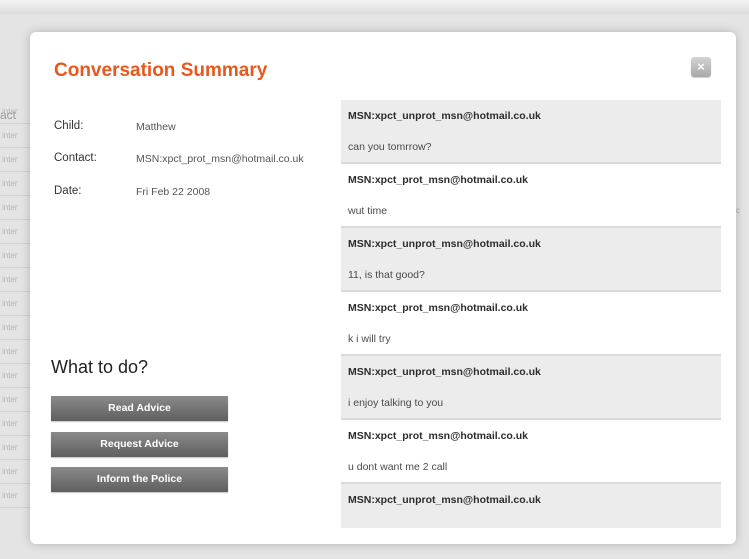  Describe the element at coordinates (531, 196) in the screenshot. I see `message-item: MSN:xpct_prot_msn@hotmail.co.uk wut time` at that location.